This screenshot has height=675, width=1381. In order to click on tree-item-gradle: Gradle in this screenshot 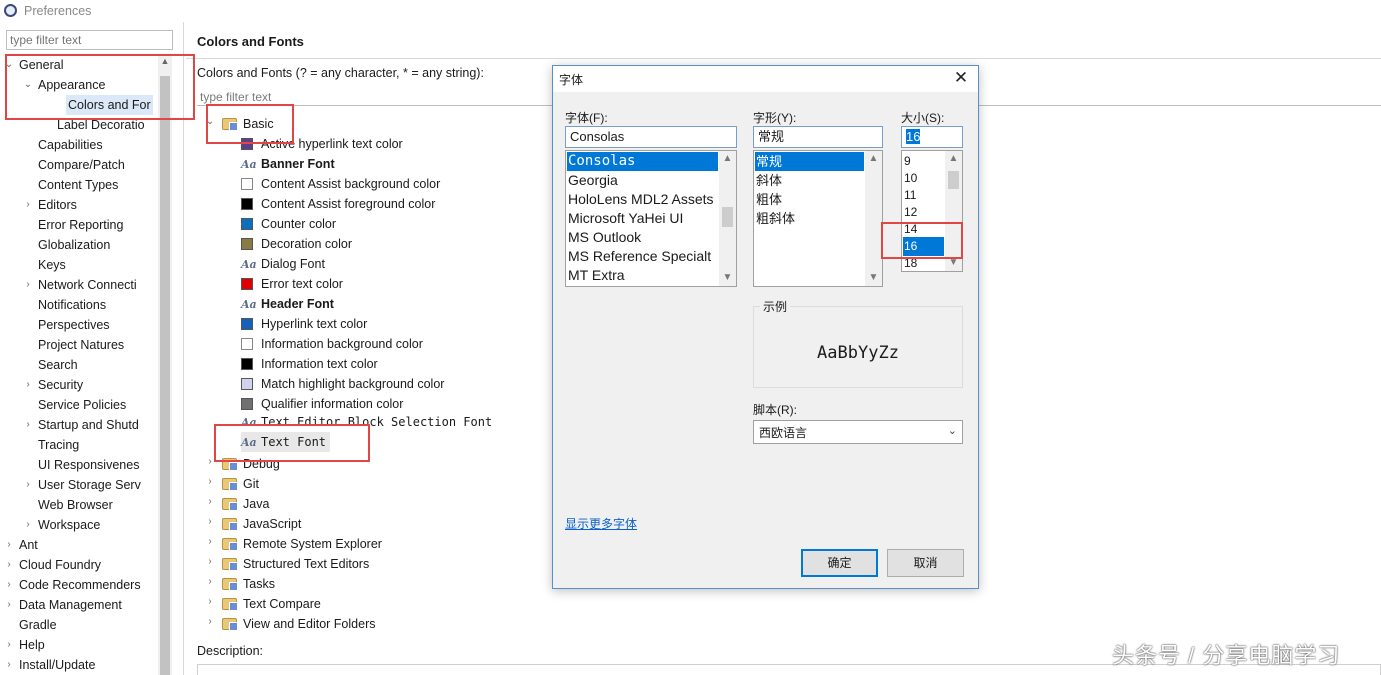, I will do `click(38, 625)`.